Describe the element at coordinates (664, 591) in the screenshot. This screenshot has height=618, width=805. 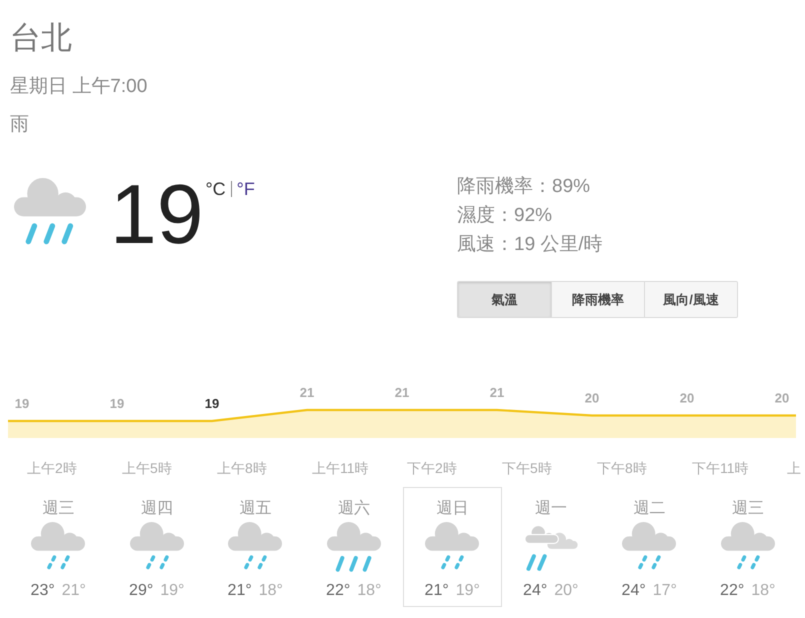
I see `low-temperature: 17°` at that location.